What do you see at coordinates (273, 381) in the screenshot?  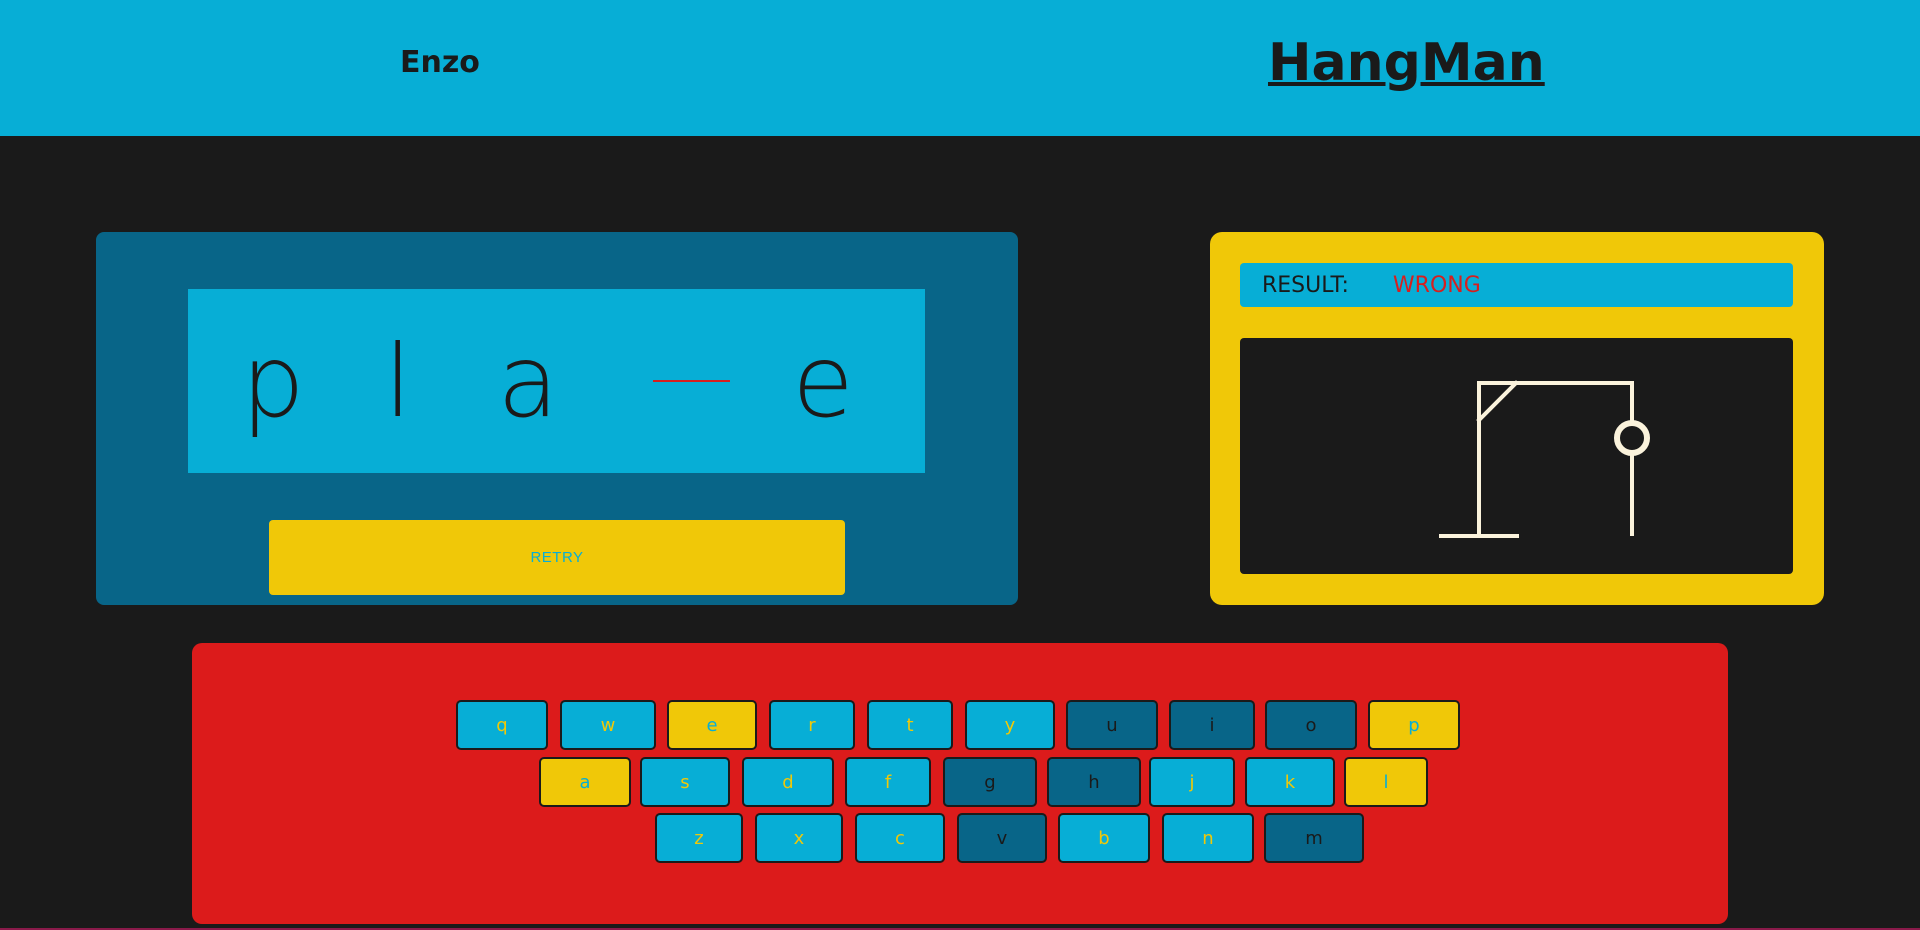 I see `letter-slot: p` at bounding box center [273, 381].